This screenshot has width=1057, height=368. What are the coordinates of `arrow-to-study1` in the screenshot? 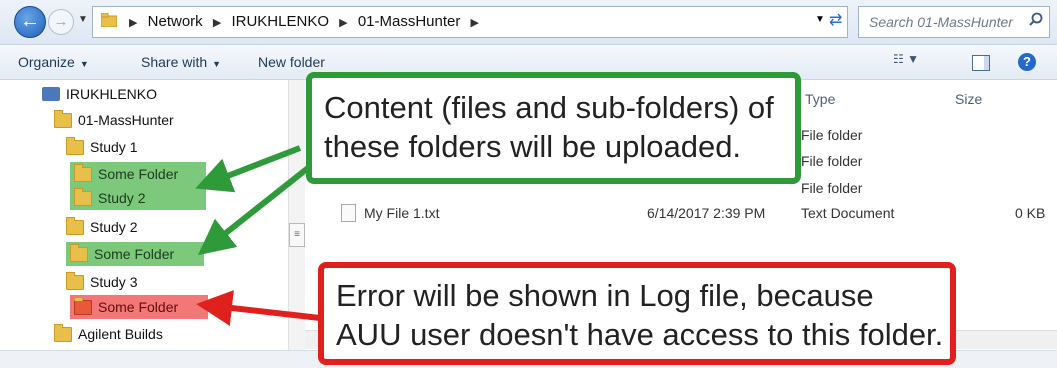 It's located at (248, 169).